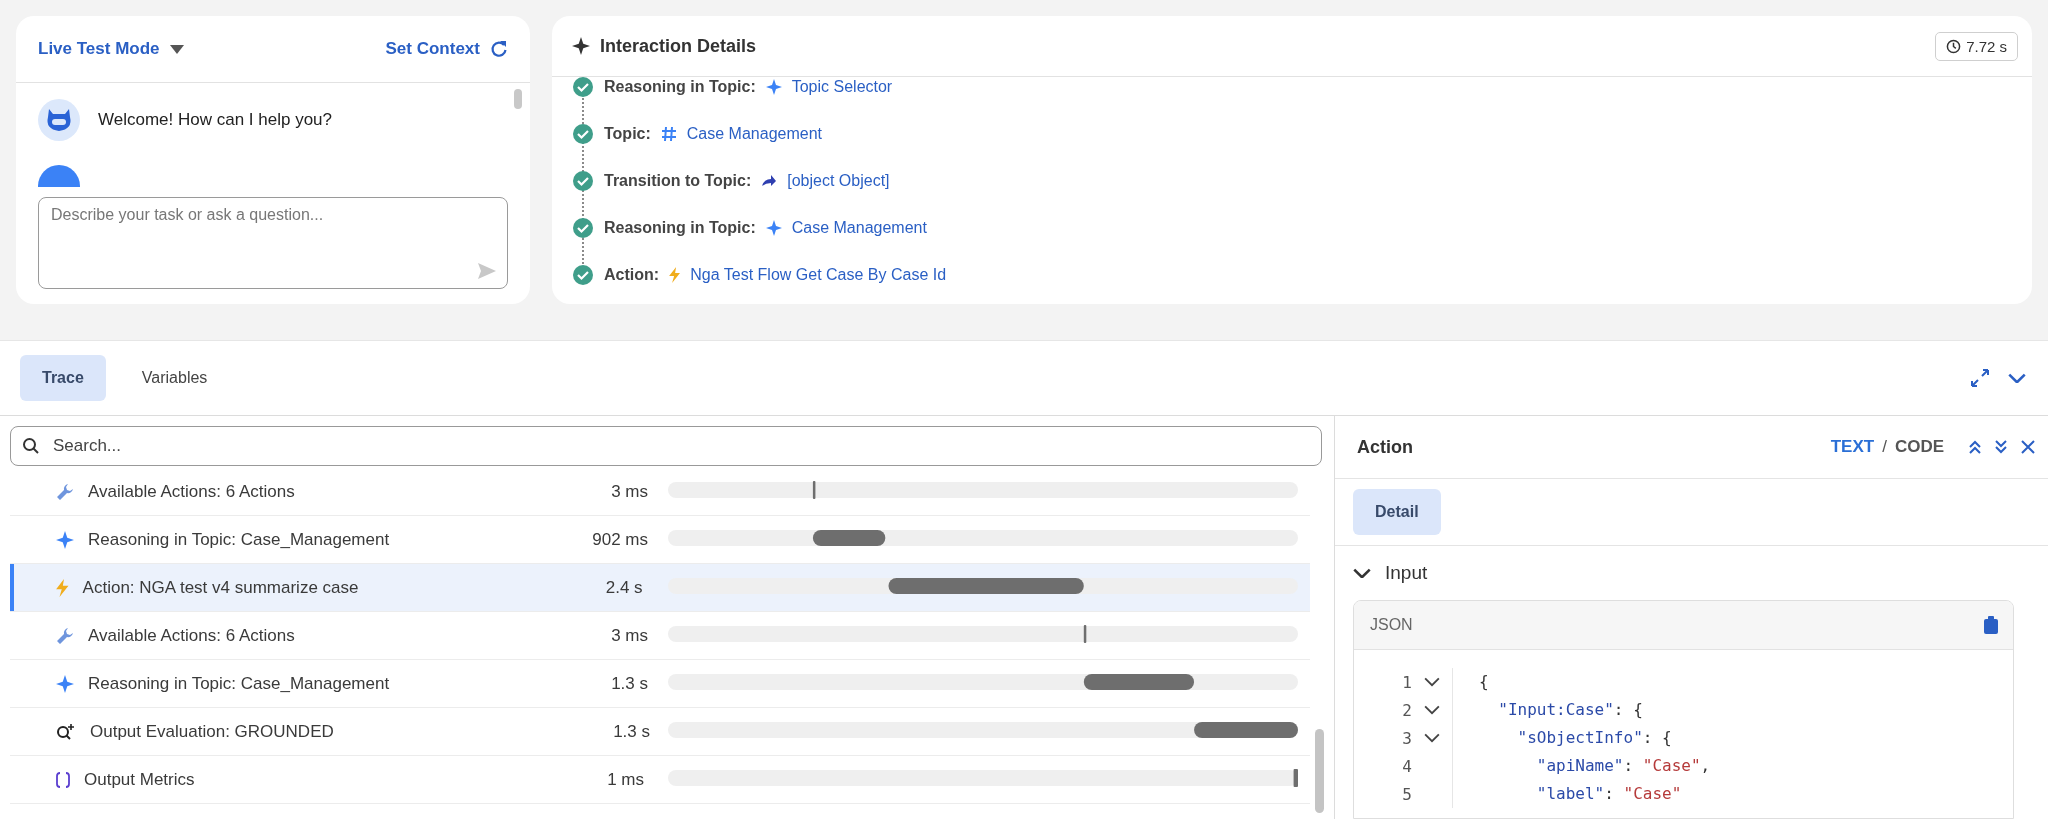 This screenshot has height=819, width=2048. I want to click on step-label: Transition to Topic:, so click(678, 180).